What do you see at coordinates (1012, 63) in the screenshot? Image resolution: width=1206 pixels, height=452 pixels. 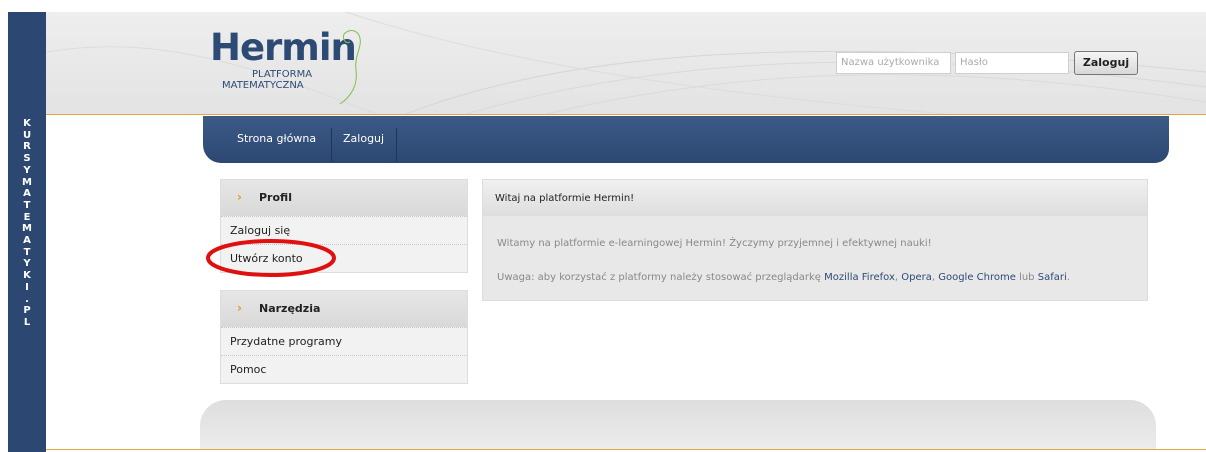 I see `password-input: Hasło` at bounding box center [1012, 63].